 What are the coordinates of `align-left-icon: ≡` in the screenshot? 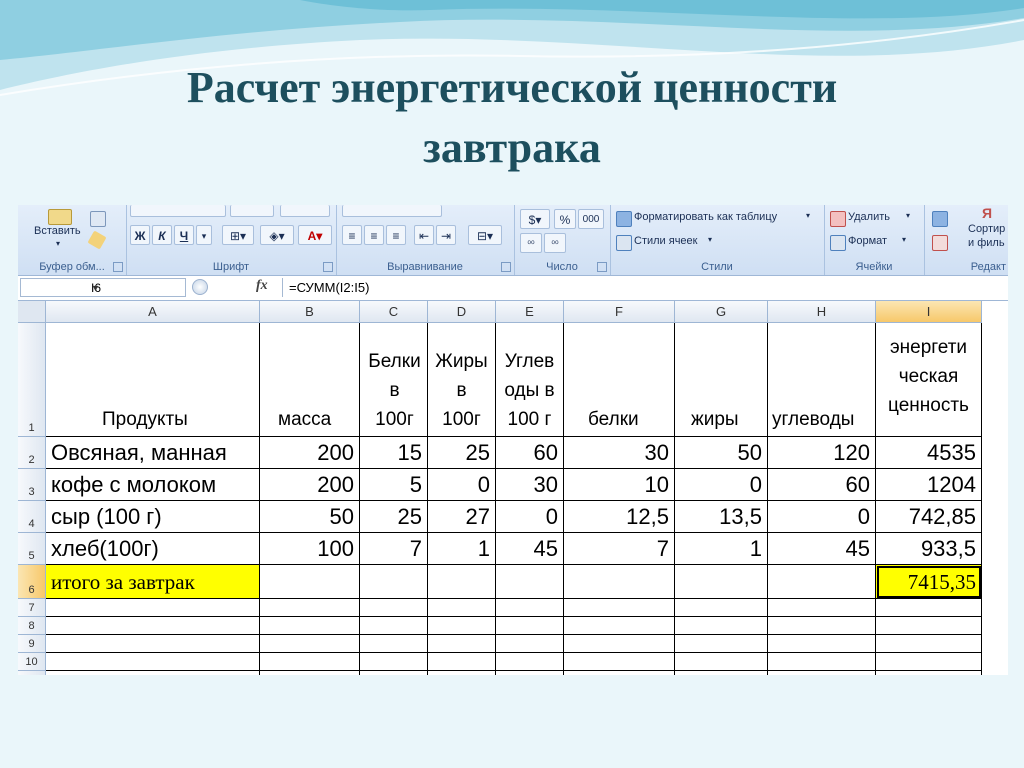 It's located at (352, 235).